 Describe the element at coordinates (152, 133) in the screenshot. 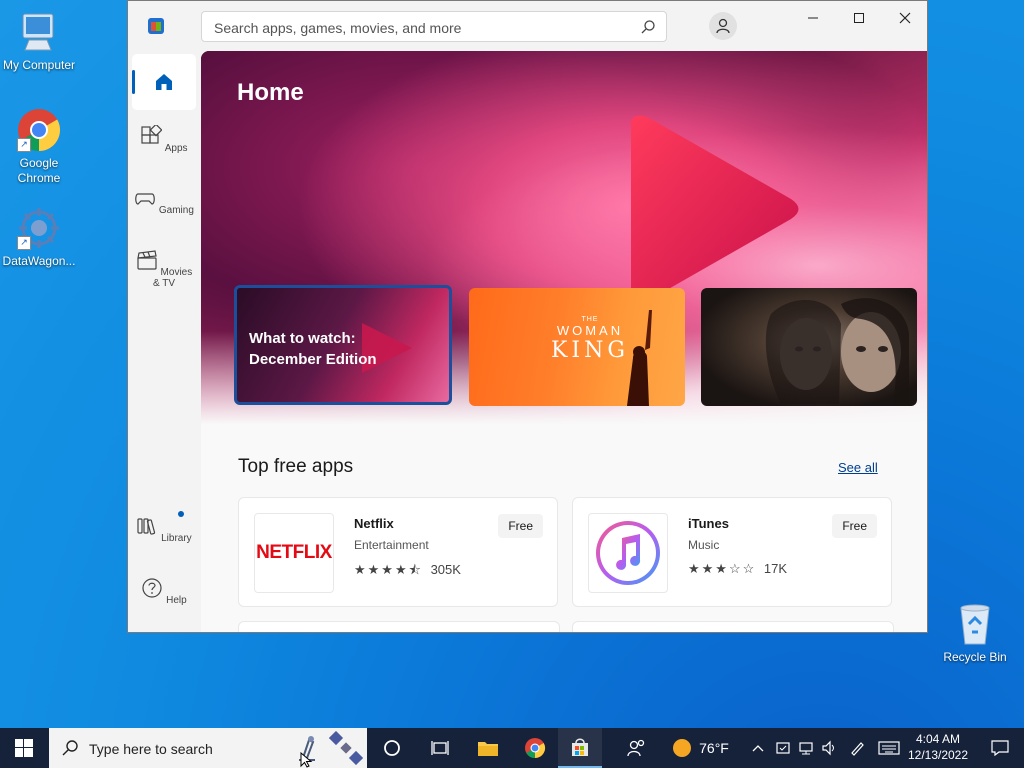

I see `apps-icon` at that location.